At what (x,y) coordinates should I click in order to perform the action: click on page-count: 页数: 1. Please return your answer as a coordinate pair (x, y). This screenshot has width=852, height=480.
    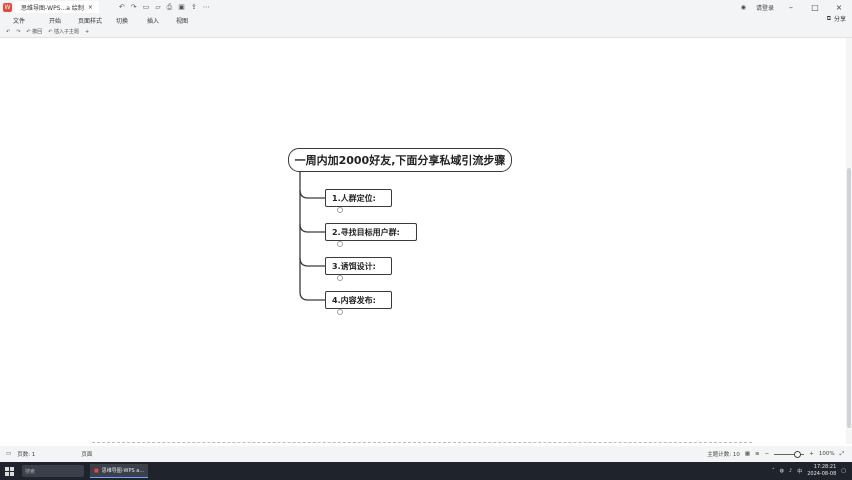
    Looking at the image, I should click on (26, 455).